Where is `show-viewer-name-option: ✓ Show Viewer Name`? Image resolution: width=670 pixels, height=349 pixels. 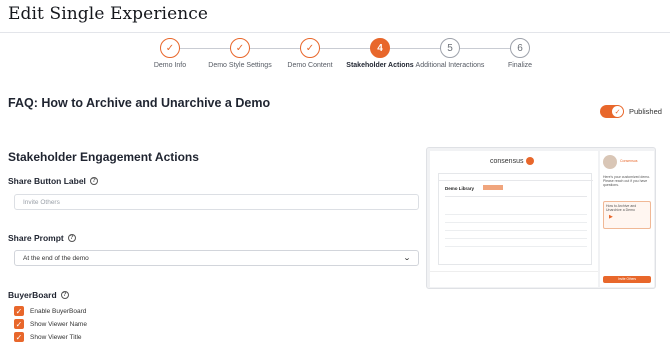 show-viewer-name-option: ✓ Show Viewer Name is located at coordinates (50, 324).